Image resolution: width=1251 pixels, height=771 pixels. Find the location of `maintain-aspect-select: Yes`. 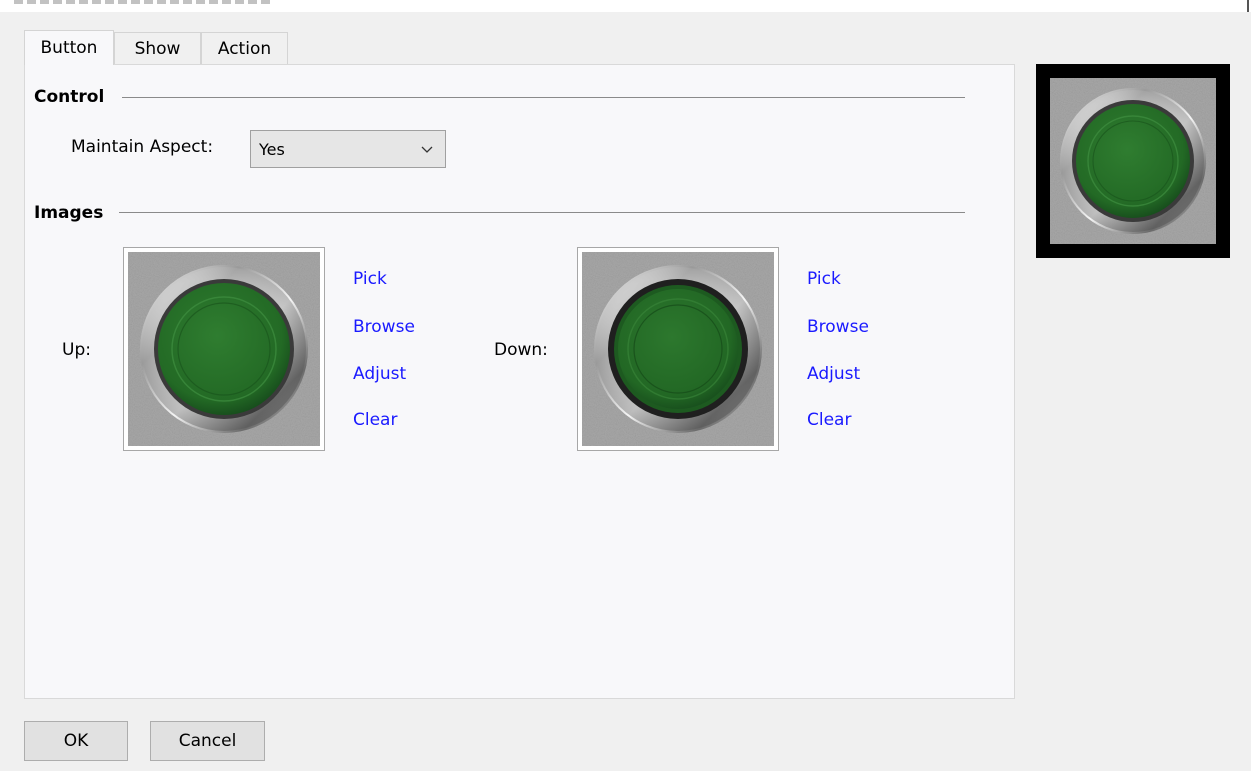

maintain-aspect-select: Yes is located at coordinates (348, 149).